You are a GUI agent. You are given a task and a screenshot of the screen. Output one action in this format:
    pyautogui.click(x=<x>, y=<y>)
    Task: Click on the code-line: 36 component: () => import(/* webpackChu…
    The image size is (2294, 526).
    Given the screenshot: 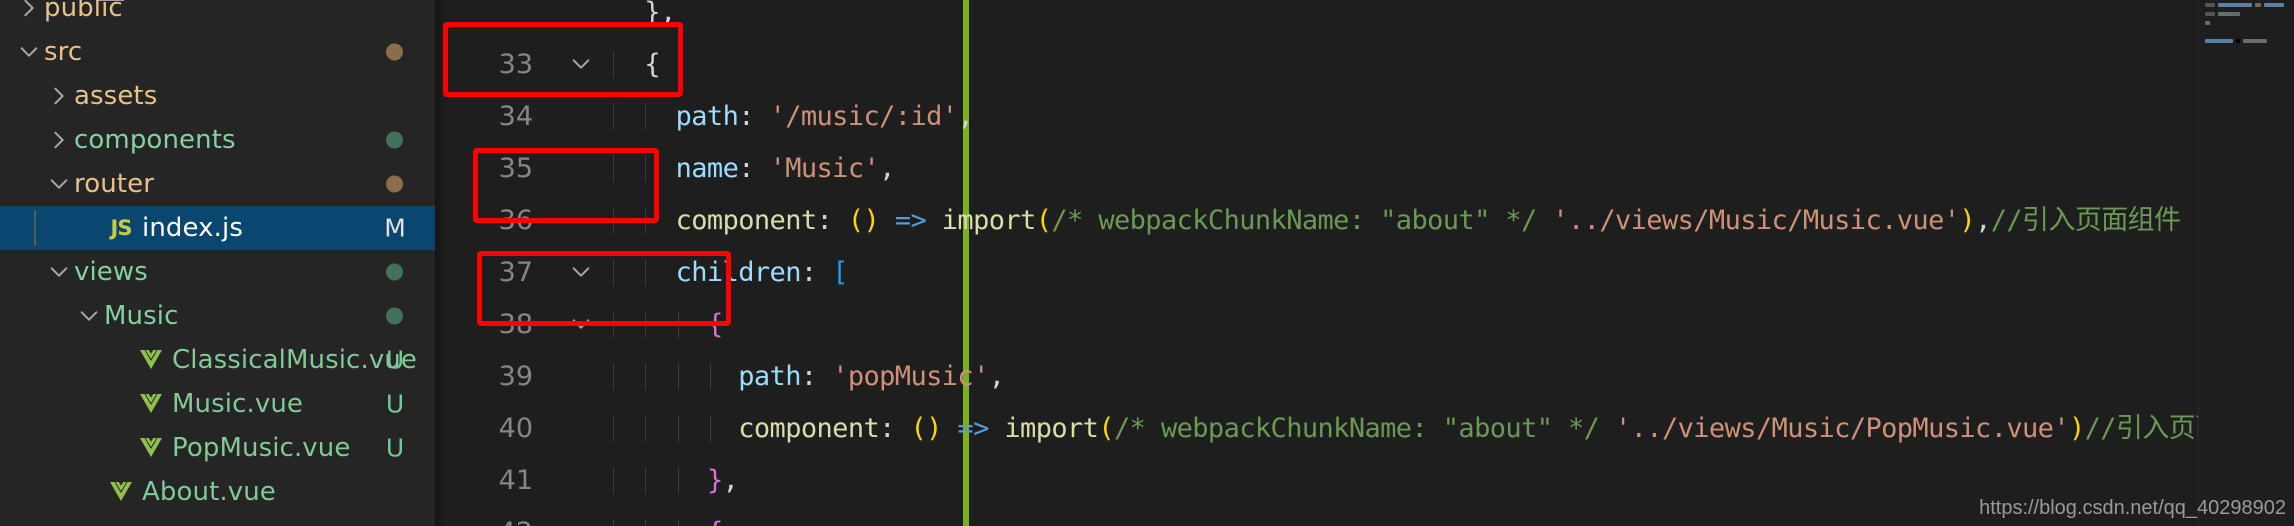 What is the action you would take?
    pyautogui.click(x=1364, y=220)
    